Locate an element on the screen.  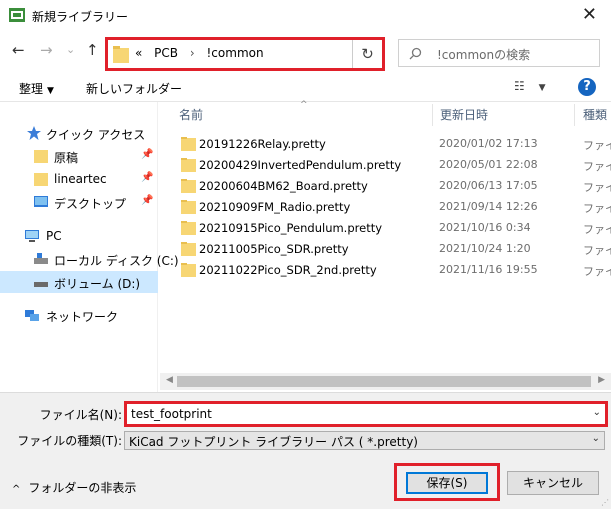
filetype-value: KiCad フットプリント ライブラリー パス ( *.pretty) is located at coordinates (273, 442).